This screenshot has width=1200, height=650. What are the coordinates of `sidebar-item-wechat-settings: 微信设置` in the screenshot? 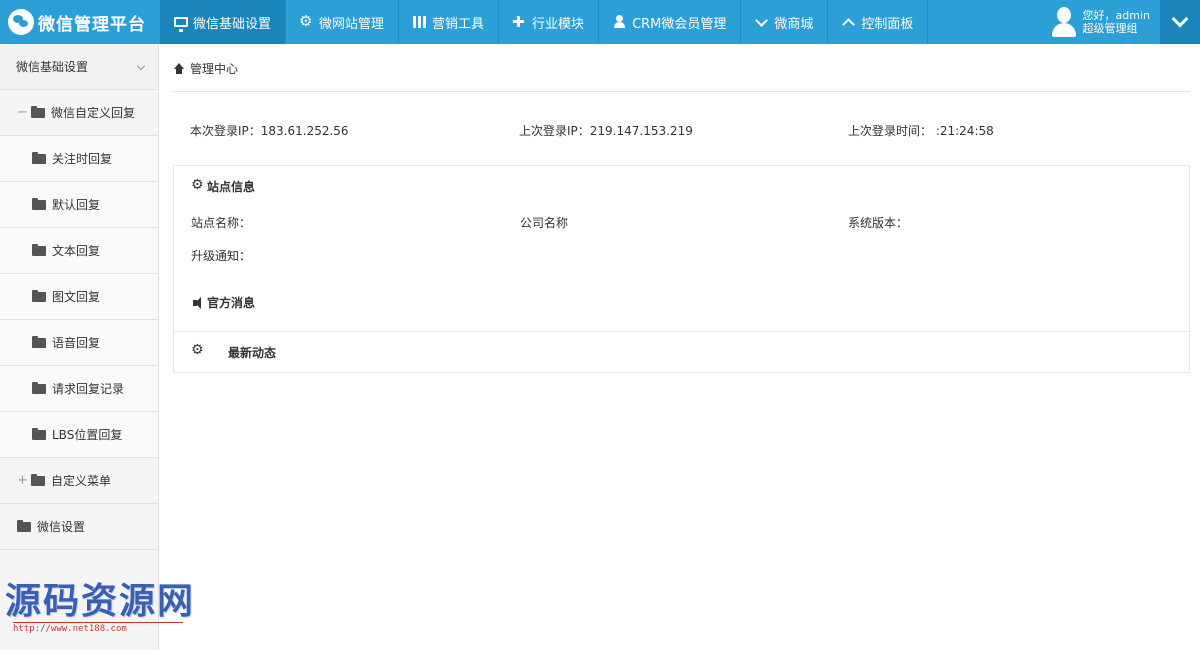 It's located at (79, 527).